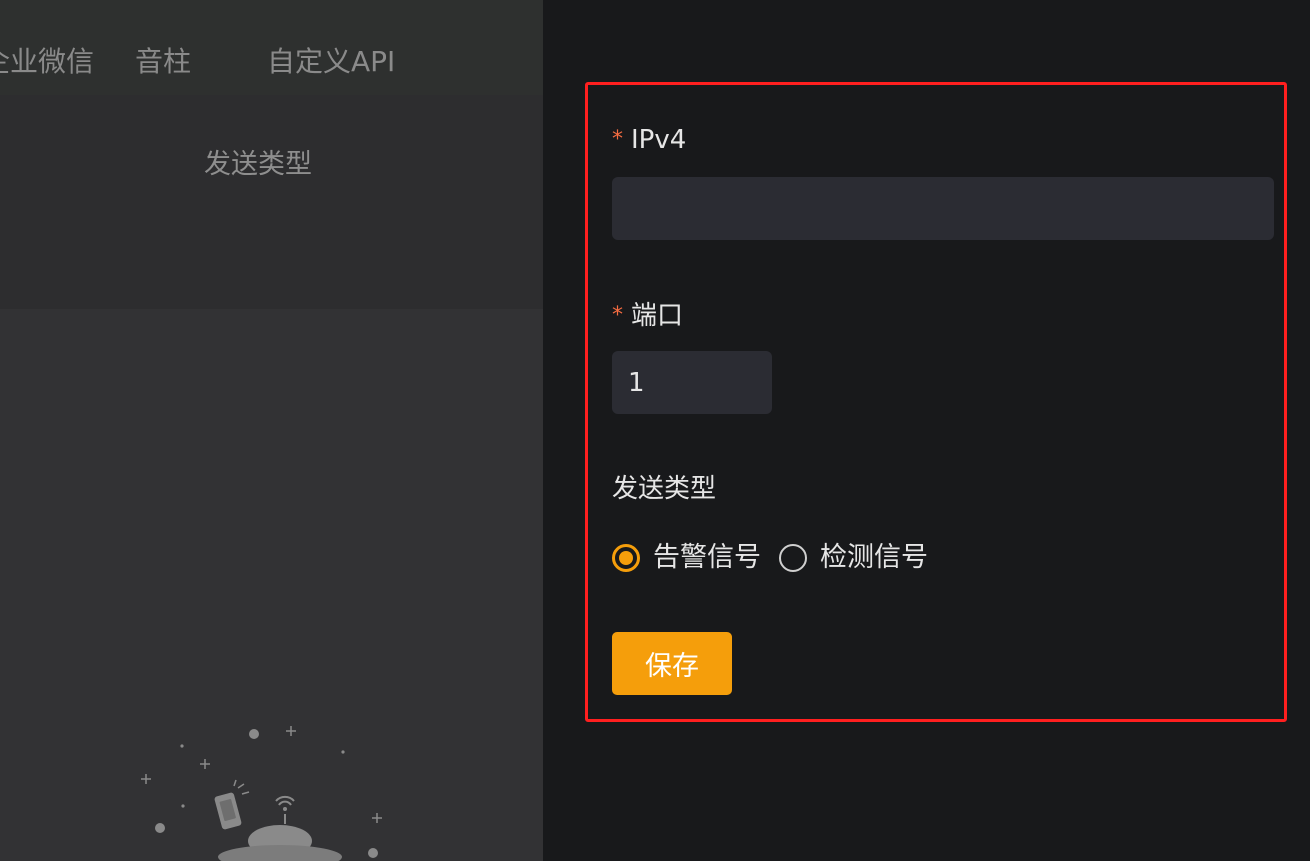  I want to click on ipv4-label-text: IPv4, so click(659, 140).